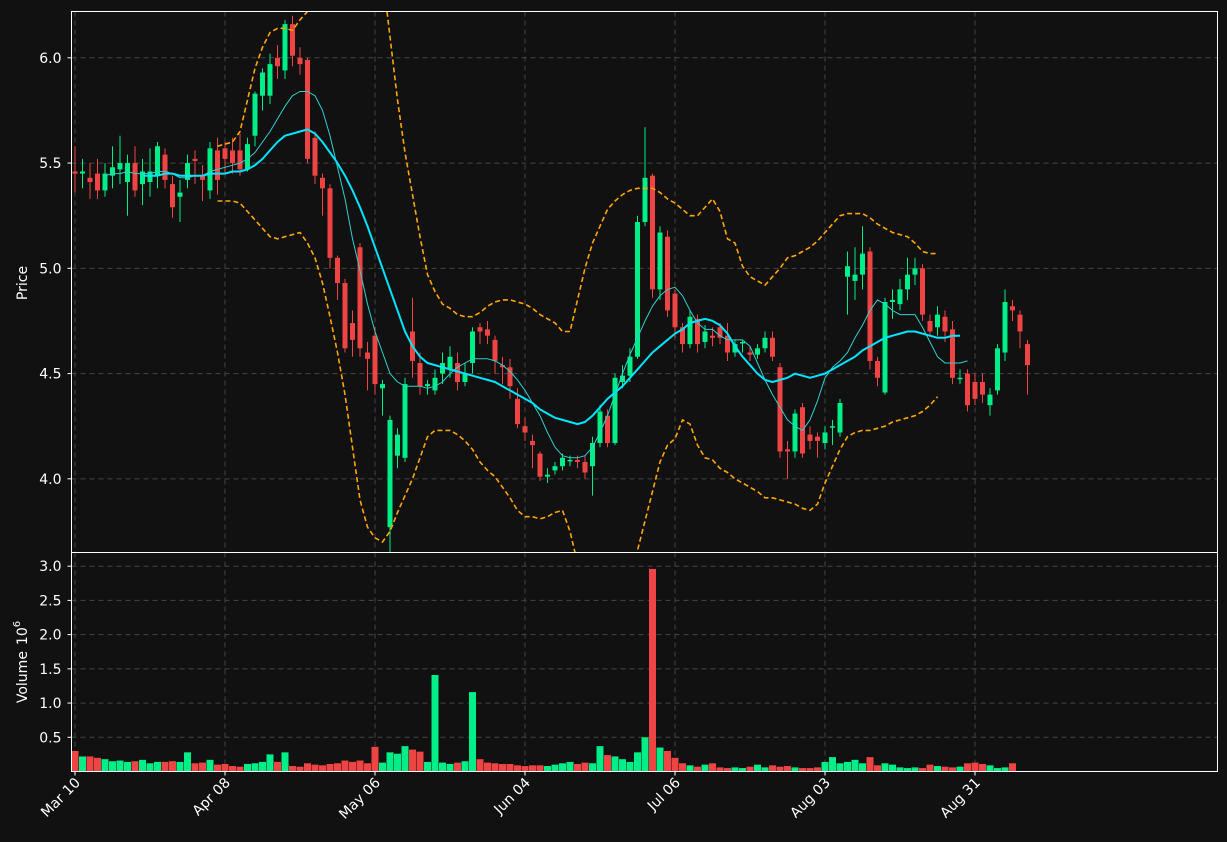 The height and width of the screenshot is (842, 1227). I want to click on volume-tick-label: 3.0, so click(50, 567).